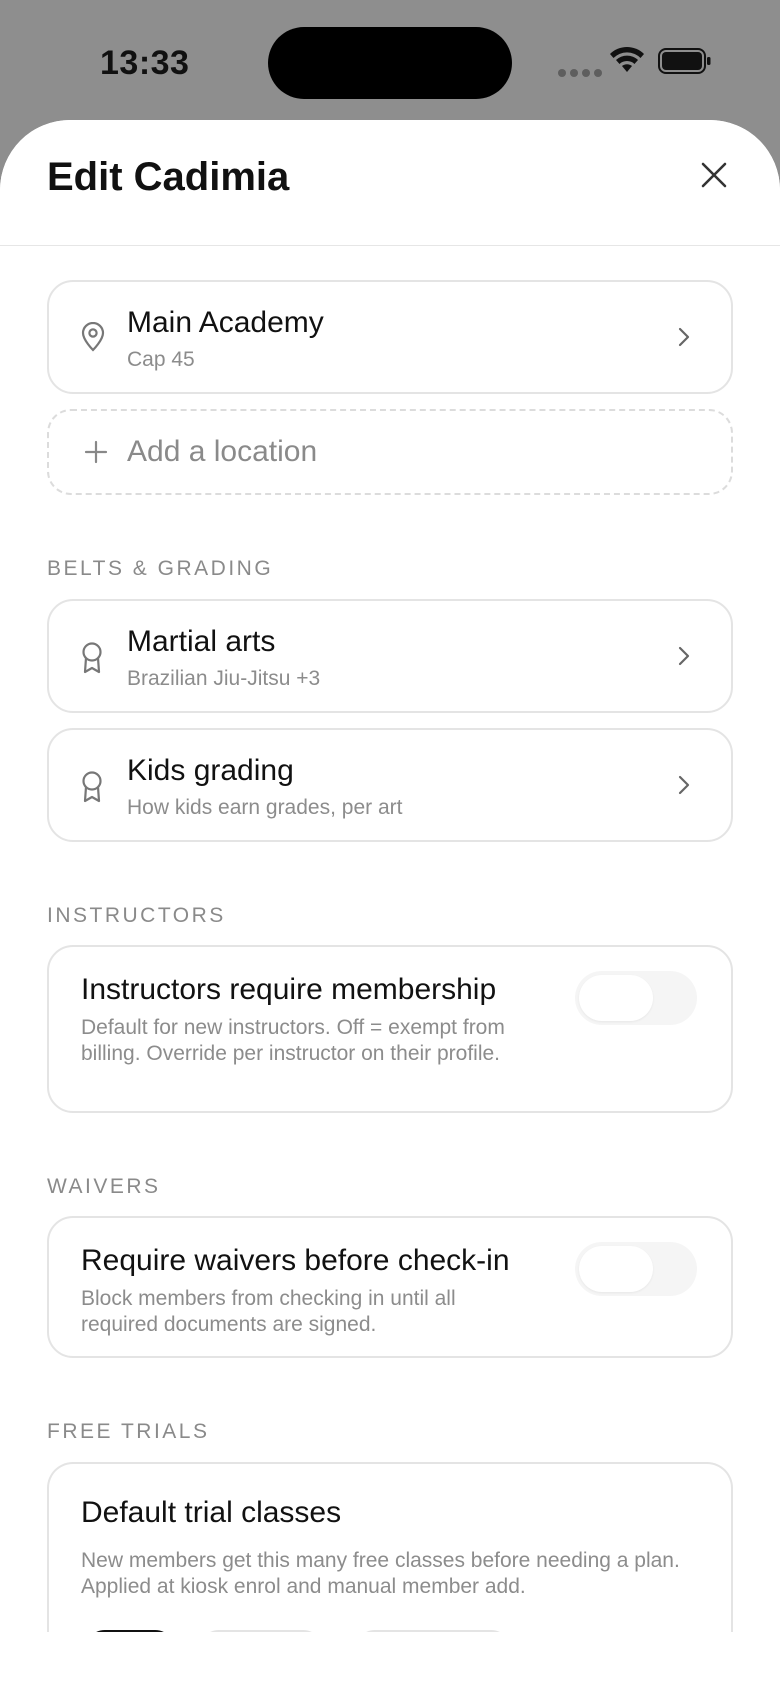  Describe the element at coordinates (390, 183) in the screenshot. I see `sheet-header: Edit Cadimia` at that location.